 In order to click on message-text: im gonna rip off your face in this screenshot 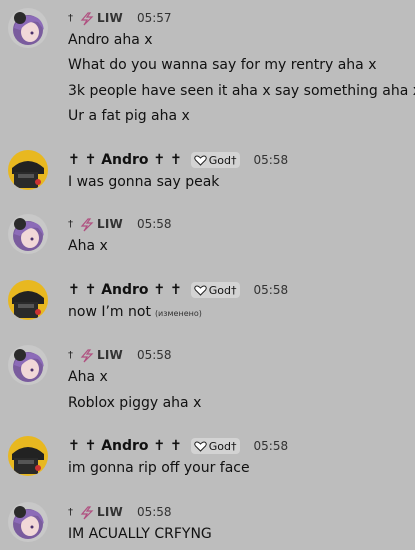, I will do `click(159, 468)`.